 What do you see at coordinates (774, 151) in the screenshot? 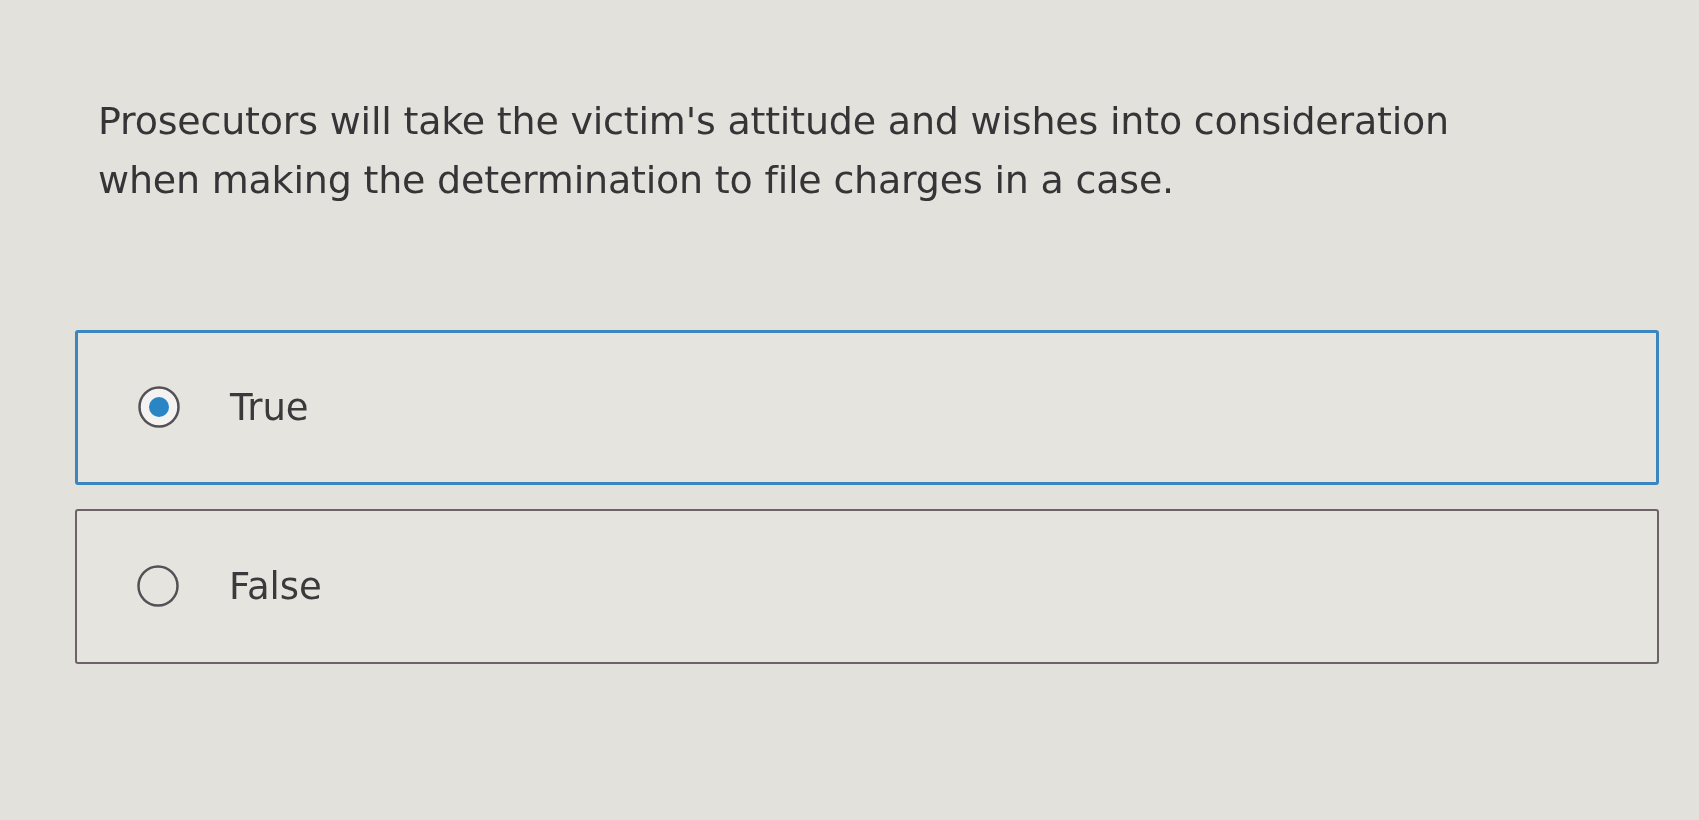
I see `question-text: Prosecutors will take the victim's attitude and wishes into consideration when making the determination to file charges in a case.` at bounding box center [774, 151].